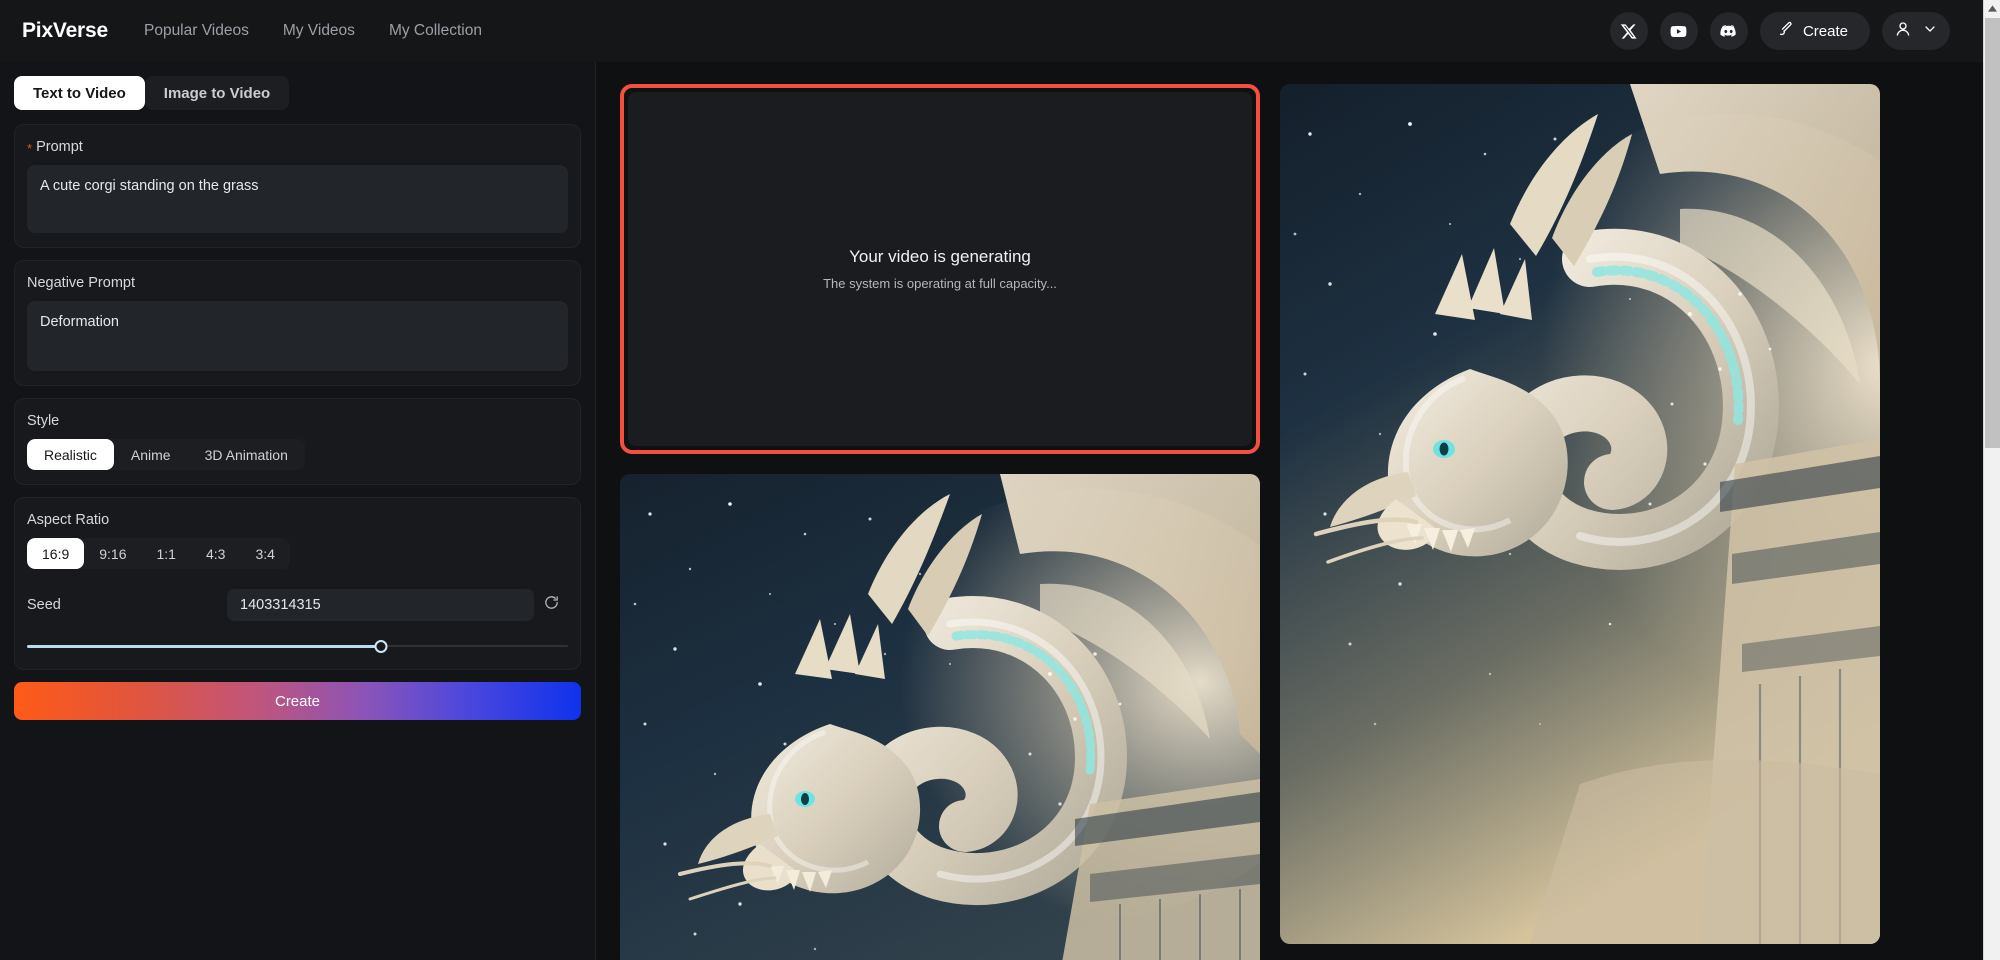  What do you see at coordinates (81, 283) in the screenshot?
I see `negative-prompt-label: Negative Prompt` at bounding box center [81, 283].